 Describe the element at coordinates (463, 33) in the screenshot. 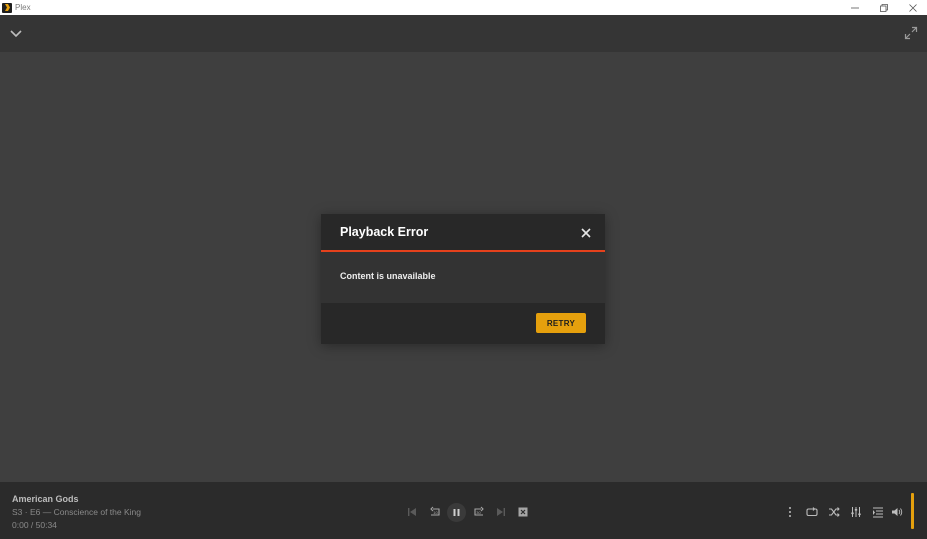

I see `player-topbar` at that location.